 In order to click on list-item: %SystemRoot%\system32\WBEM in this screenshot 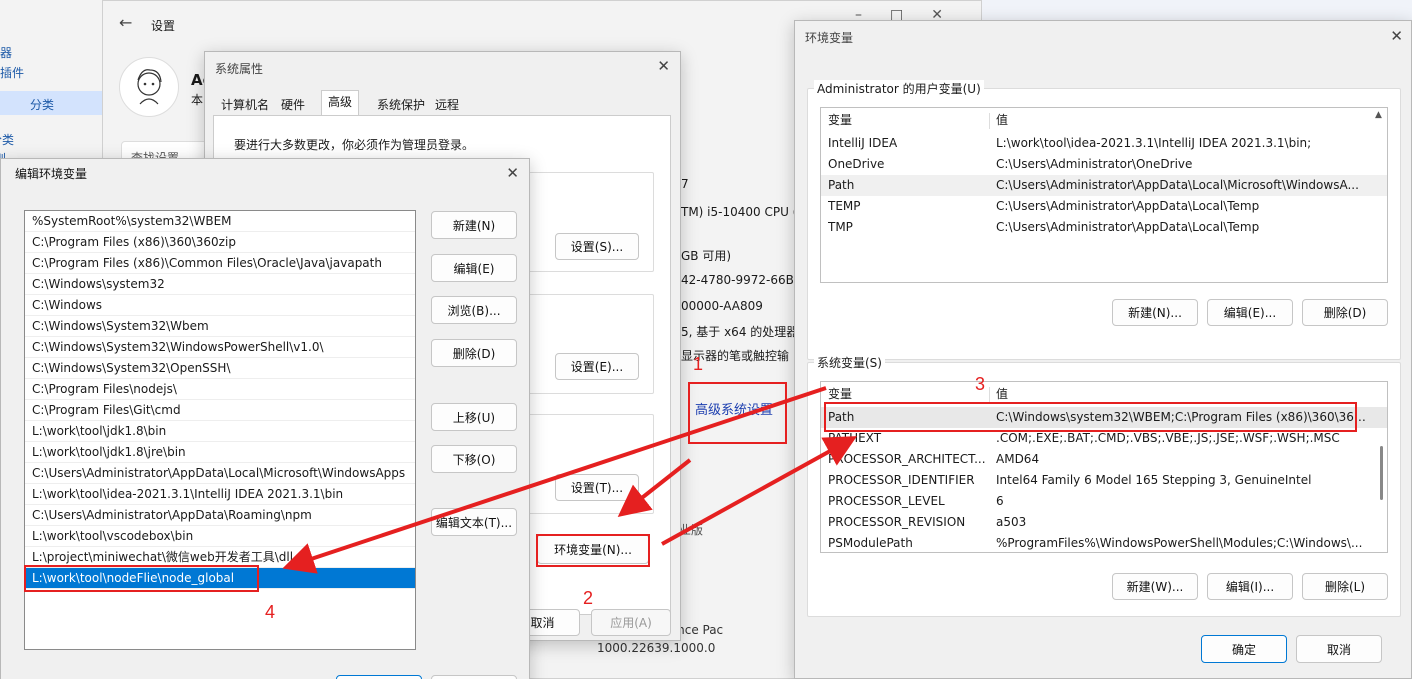, I will do `click(220, 221)`.